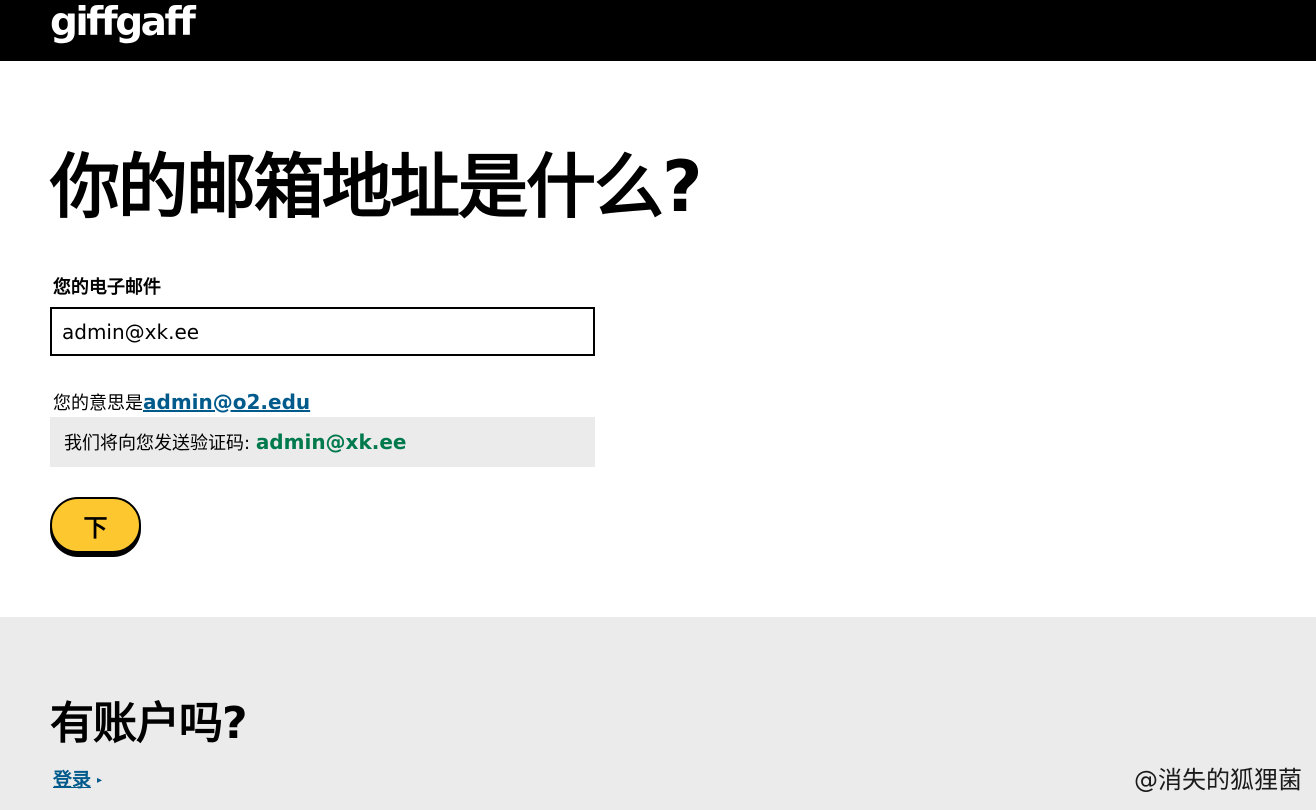  I want to click on site-header: giffgaff, so click(658, 30).